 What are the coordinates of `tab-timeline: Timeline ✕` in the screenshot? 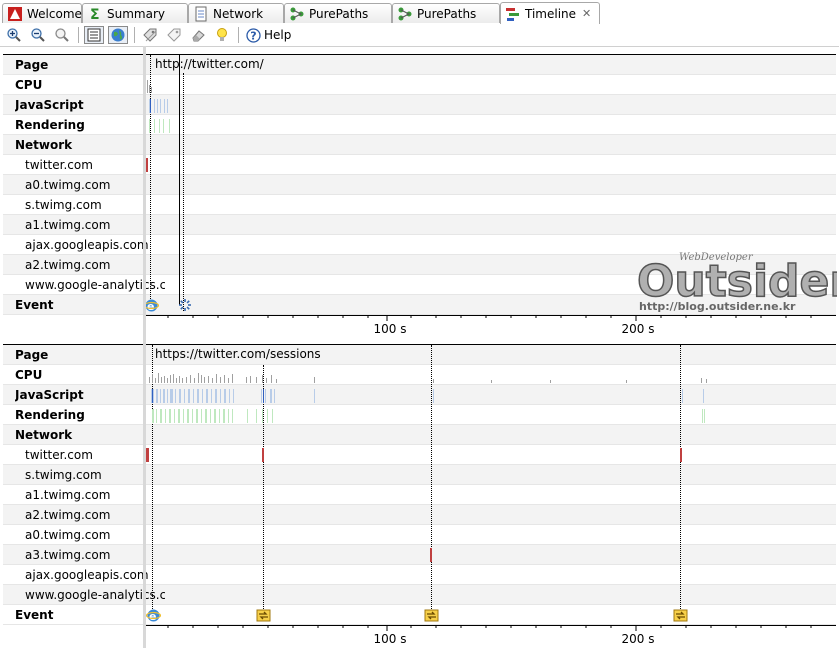 It's located at (550, 13).